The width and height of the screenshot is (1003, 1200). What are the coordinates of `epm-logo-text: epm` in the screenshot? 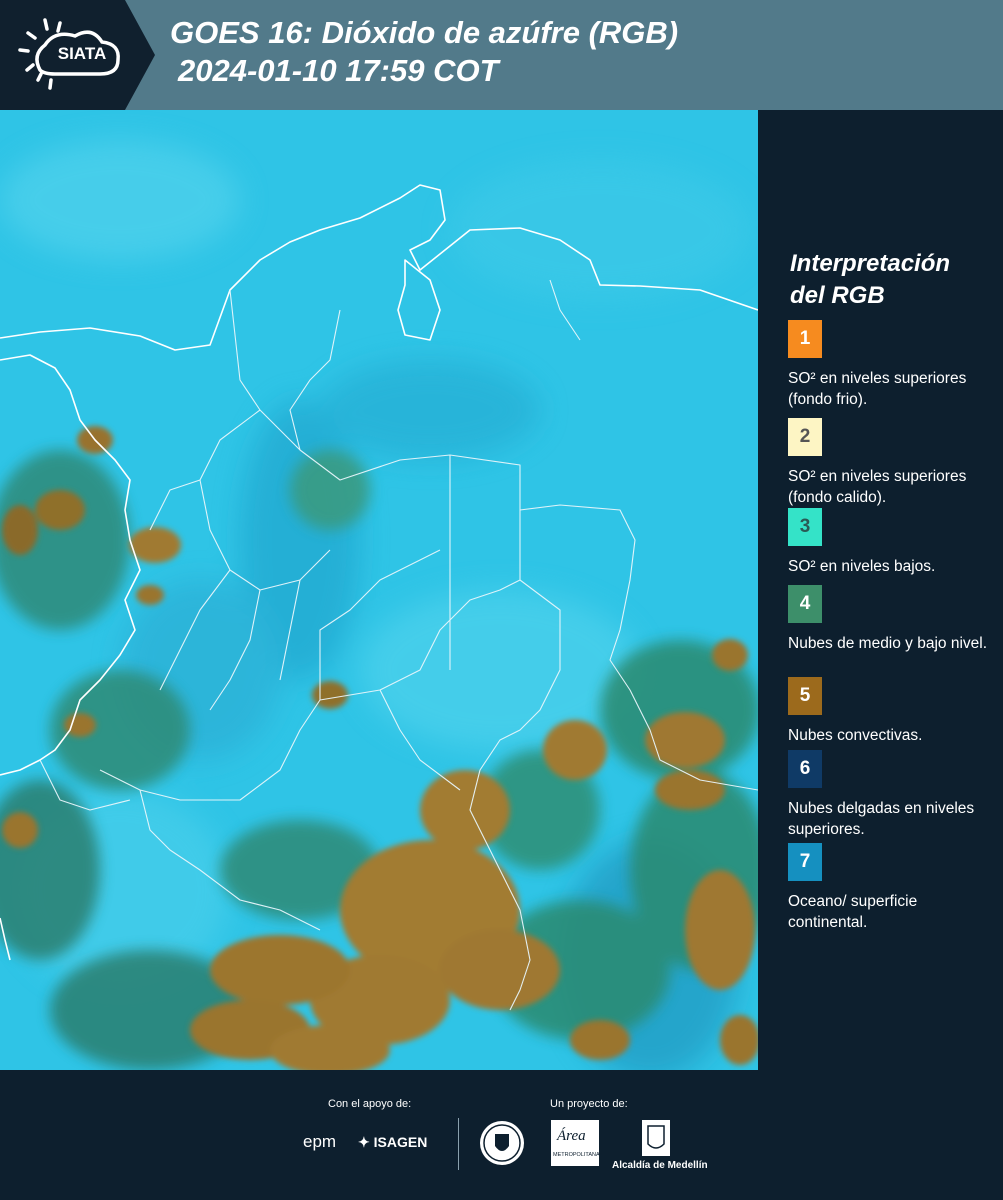 It's located at (320, 1141).